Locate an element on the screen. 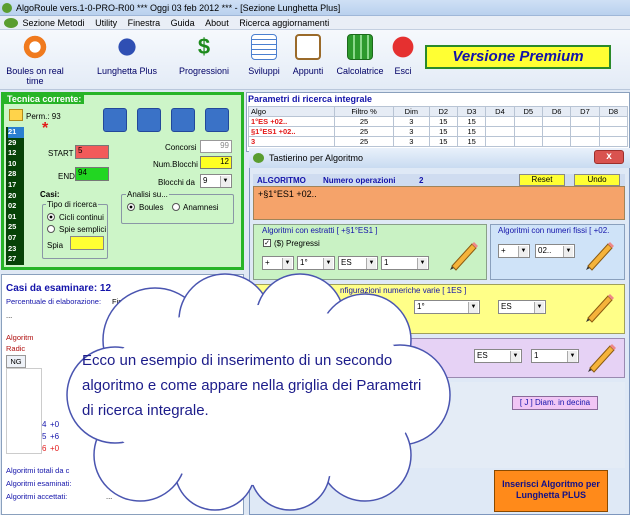 The image size is (630, 515). cicli-radio is located at coordinates (51, 217).